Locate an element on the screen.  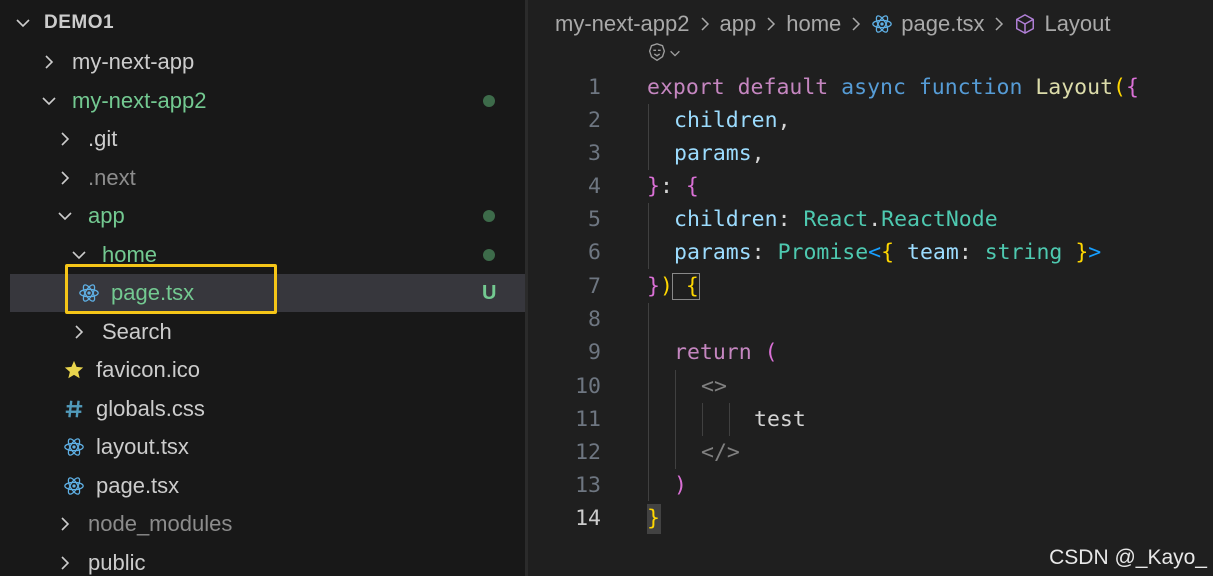
line-number: 8 is located at coordinates (594, 319).